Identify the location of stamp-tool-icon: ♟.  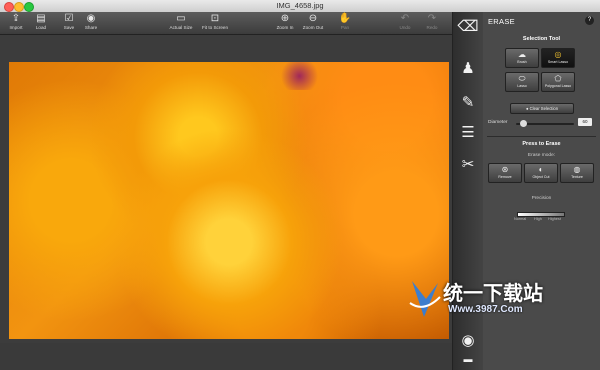
(468, 69).